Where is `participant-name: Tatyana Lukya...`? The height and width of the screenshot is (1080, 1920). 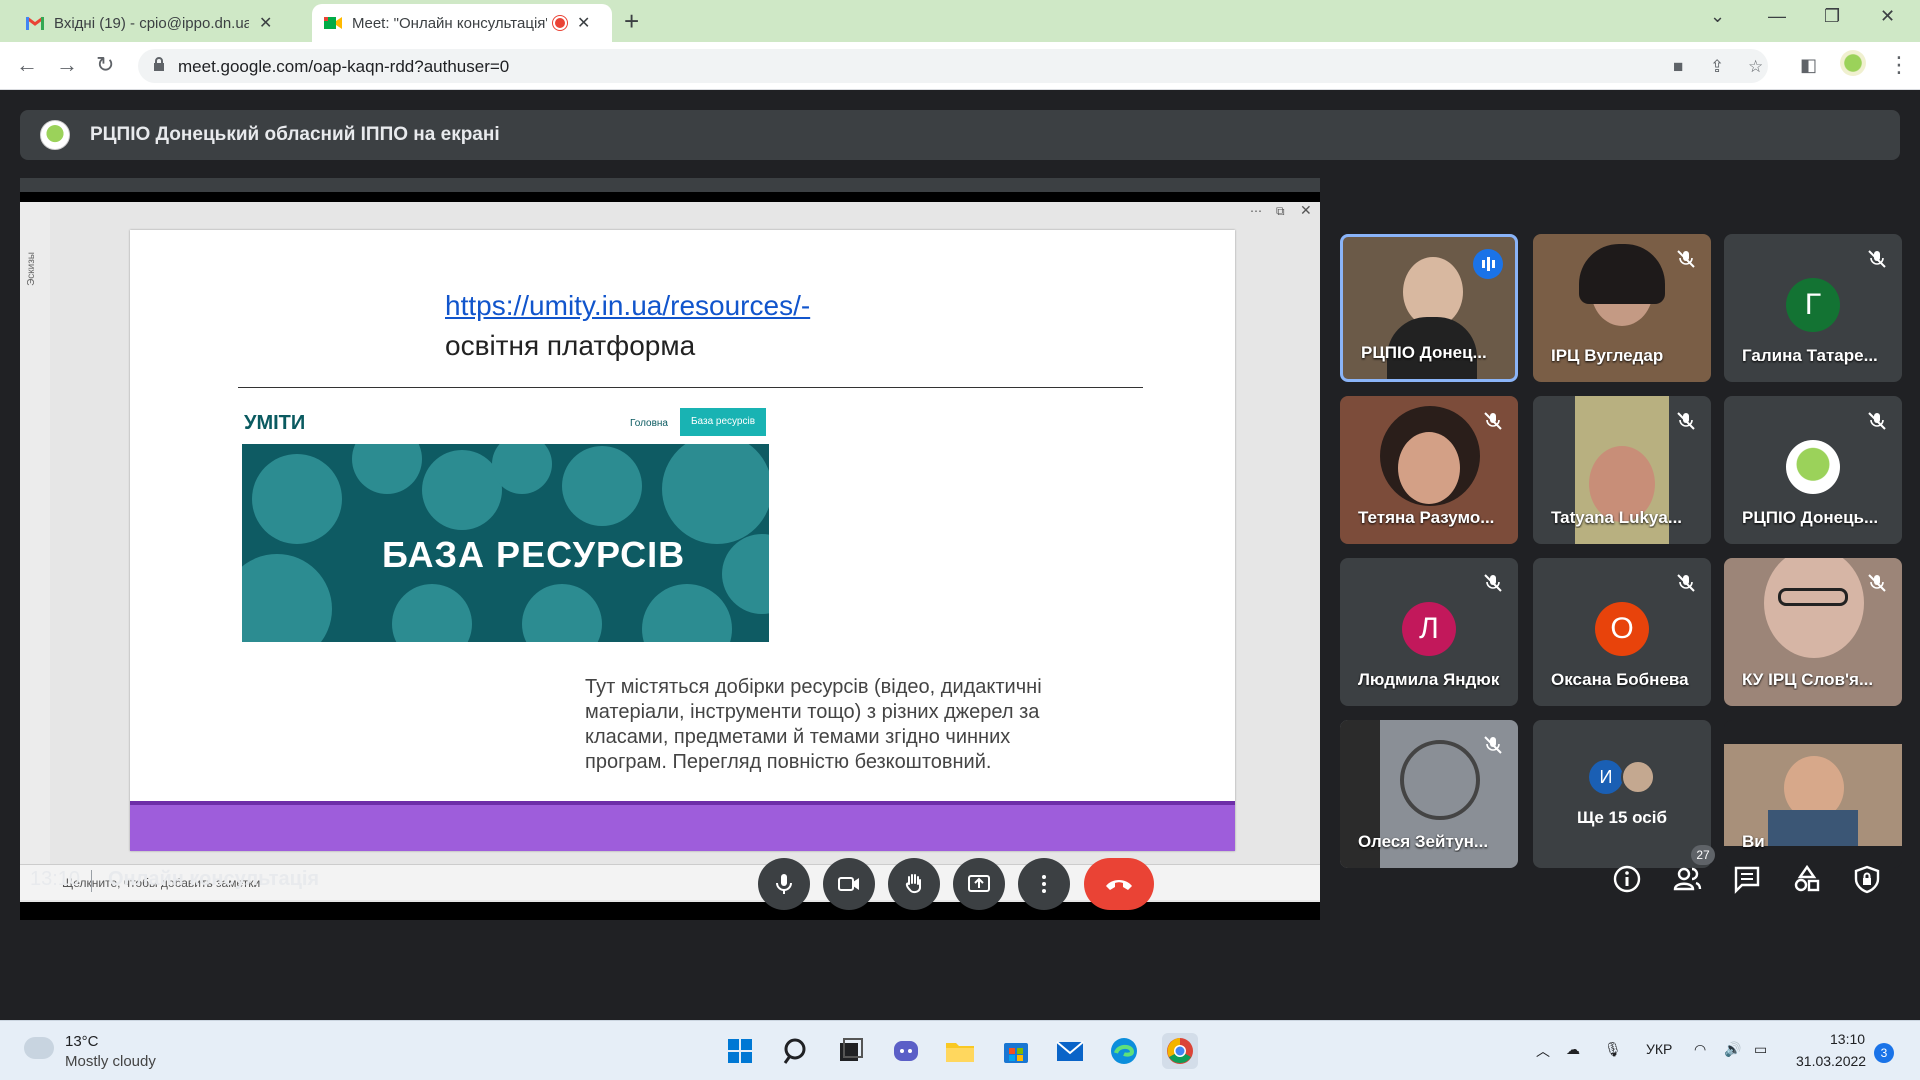 participant-name: Tatyana Lukya... is located at coordinates (1617, 517).